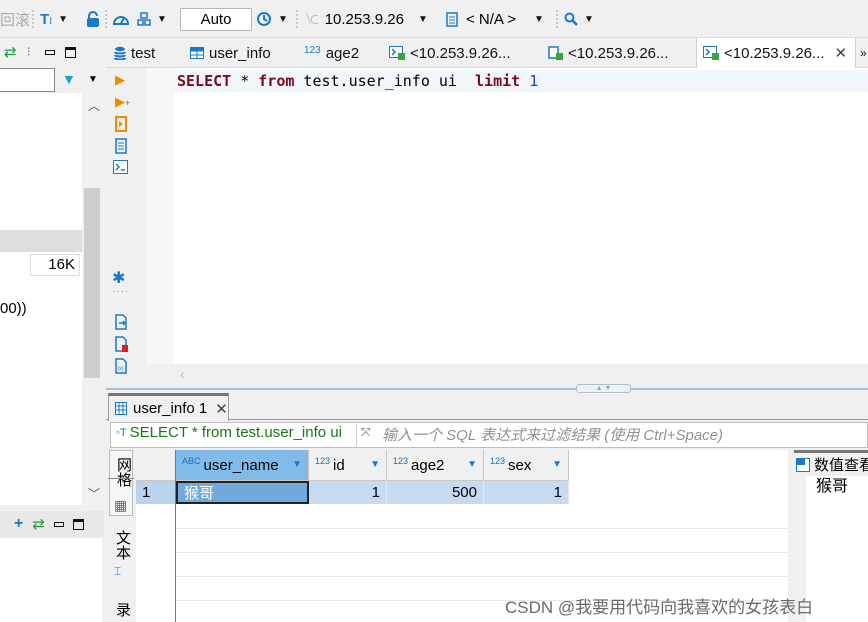  What do you see at coordinates (863, 53) in the screenshot?
I see `tab-overflow-button: »` at bounding box center [863, 53].